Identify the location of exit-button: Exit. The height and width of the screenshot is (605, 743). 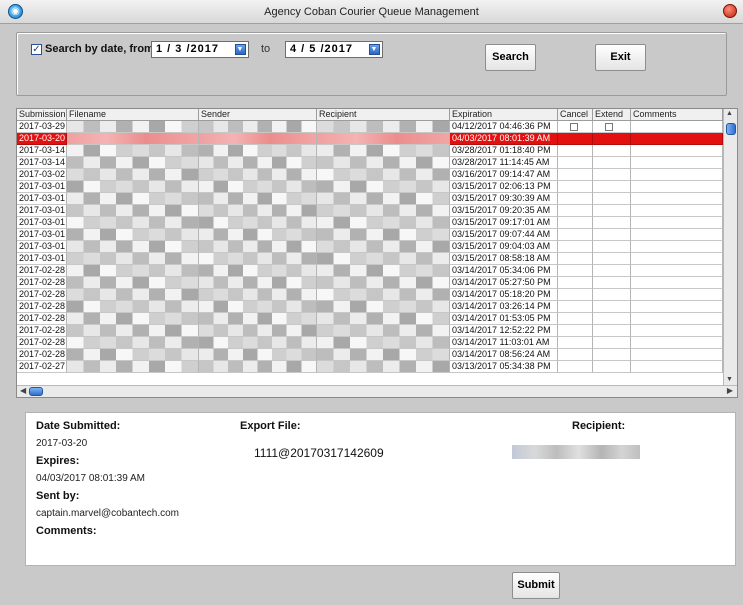
(620, 57).